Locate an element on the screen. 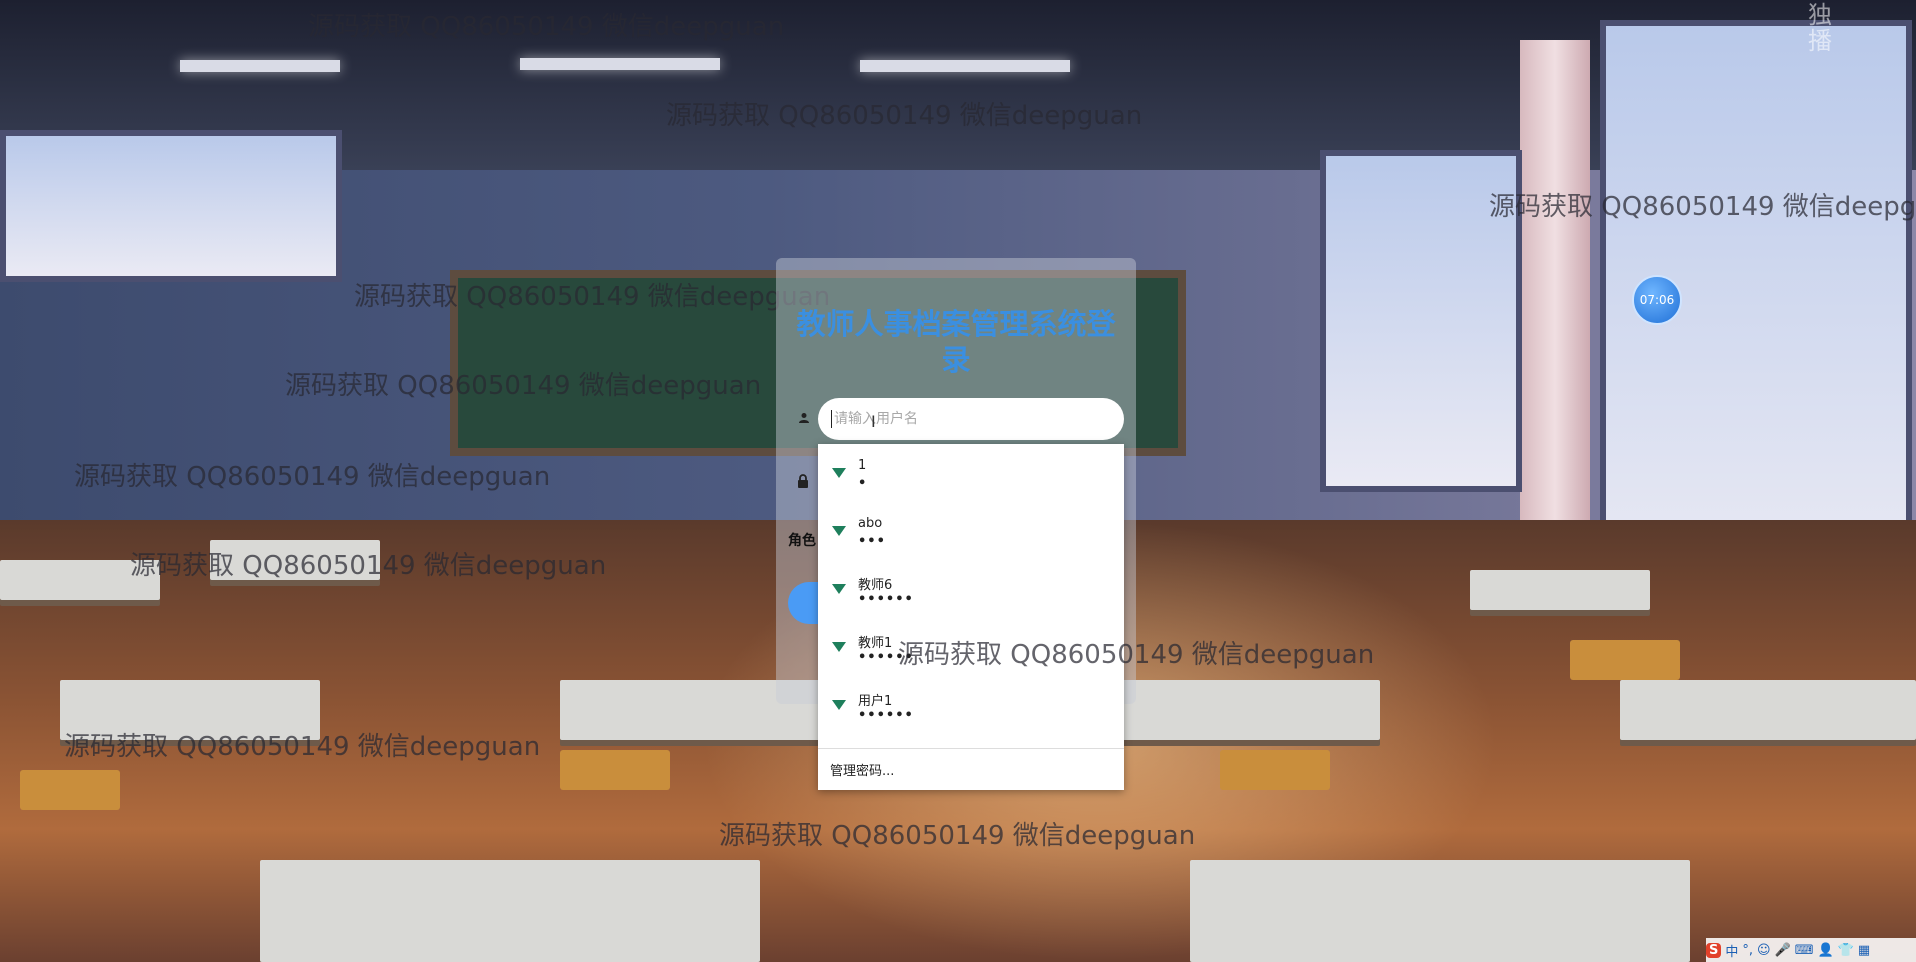 The height and width of the screenshot is (962, 1916). left-window is located at coordinates (171, 206).